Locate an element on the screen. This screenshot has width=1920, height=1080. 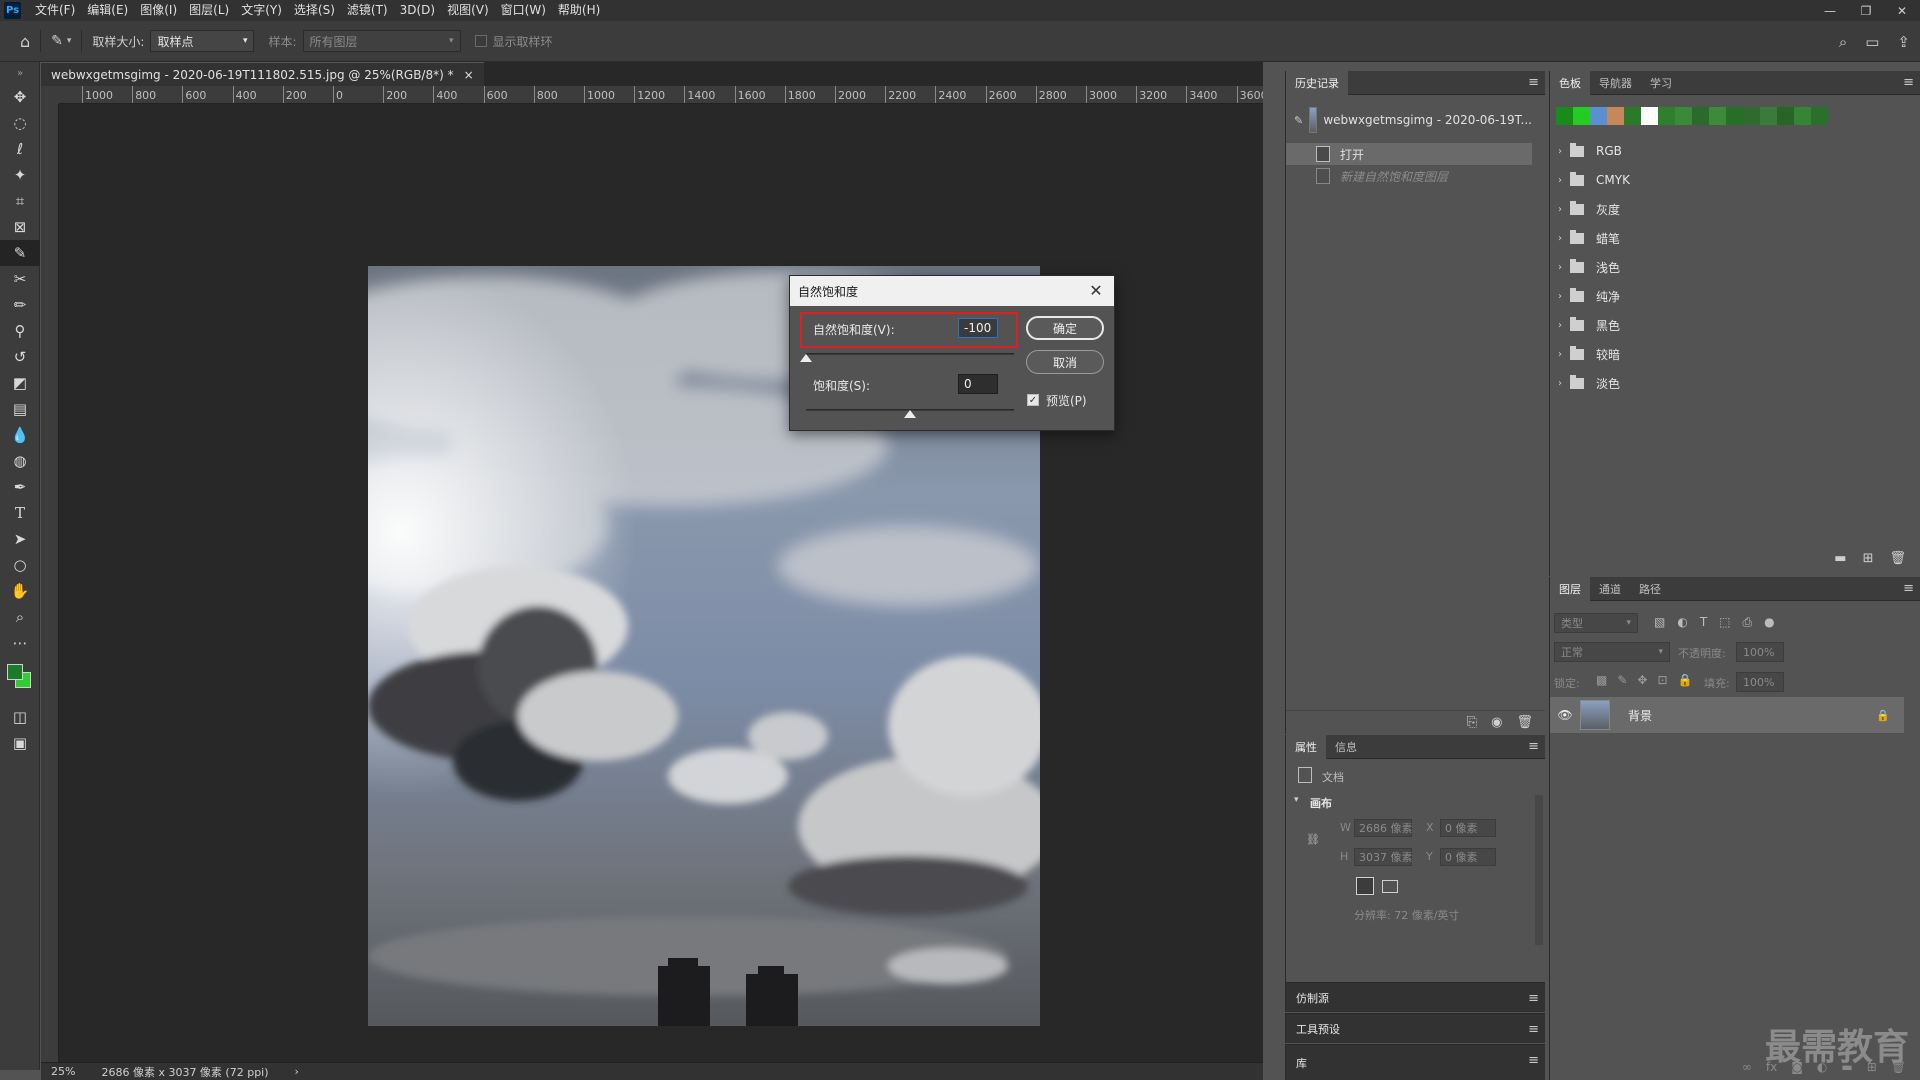
properties-scrollbar is located at coordinates (1539, 870).